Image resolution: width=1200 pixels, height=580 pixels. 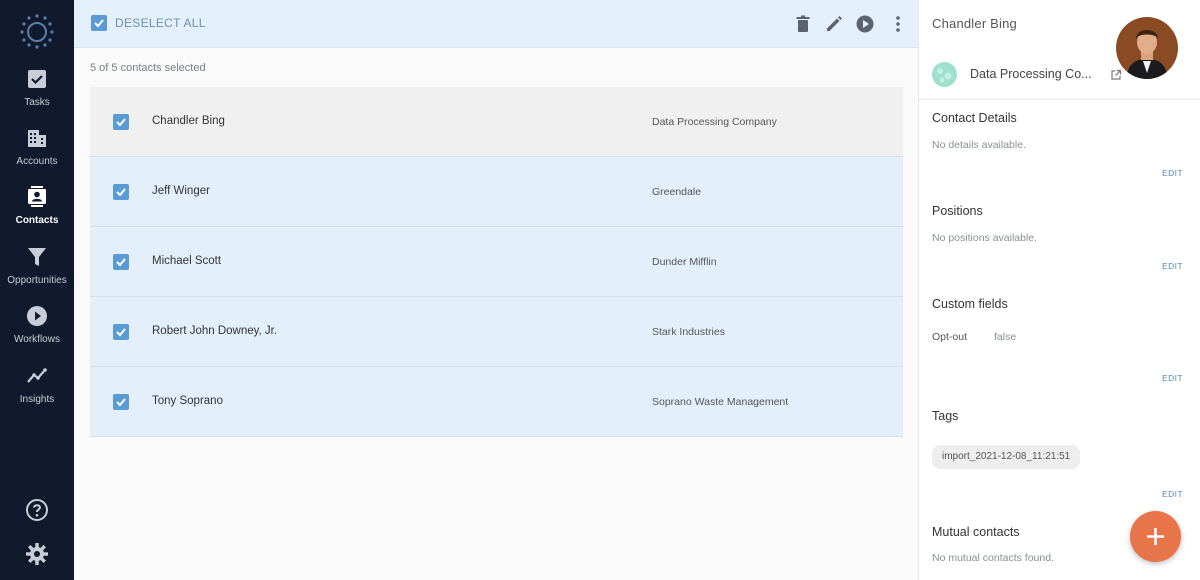 What do you see at coordinates (37, 399) in the screenshot?
I see `nav-item-label: Insights` at bounding box center [37, 399].